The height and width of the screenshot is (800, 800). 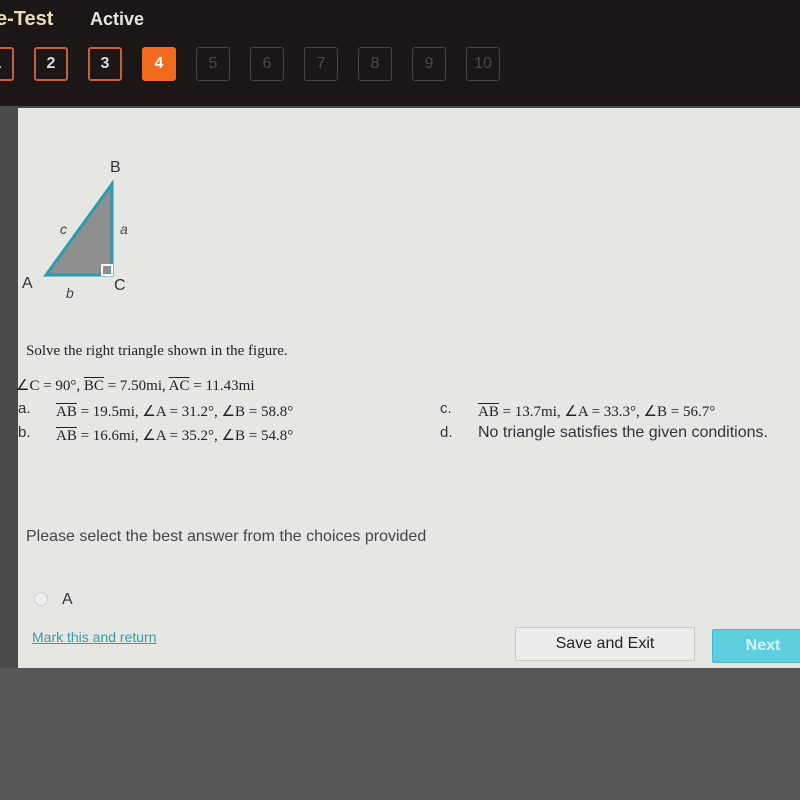 What do you see at coordinates (605, 644) in the screenshot?
I see `save-and-exit-button: Save and Exit` at bounding box center [605, 644].